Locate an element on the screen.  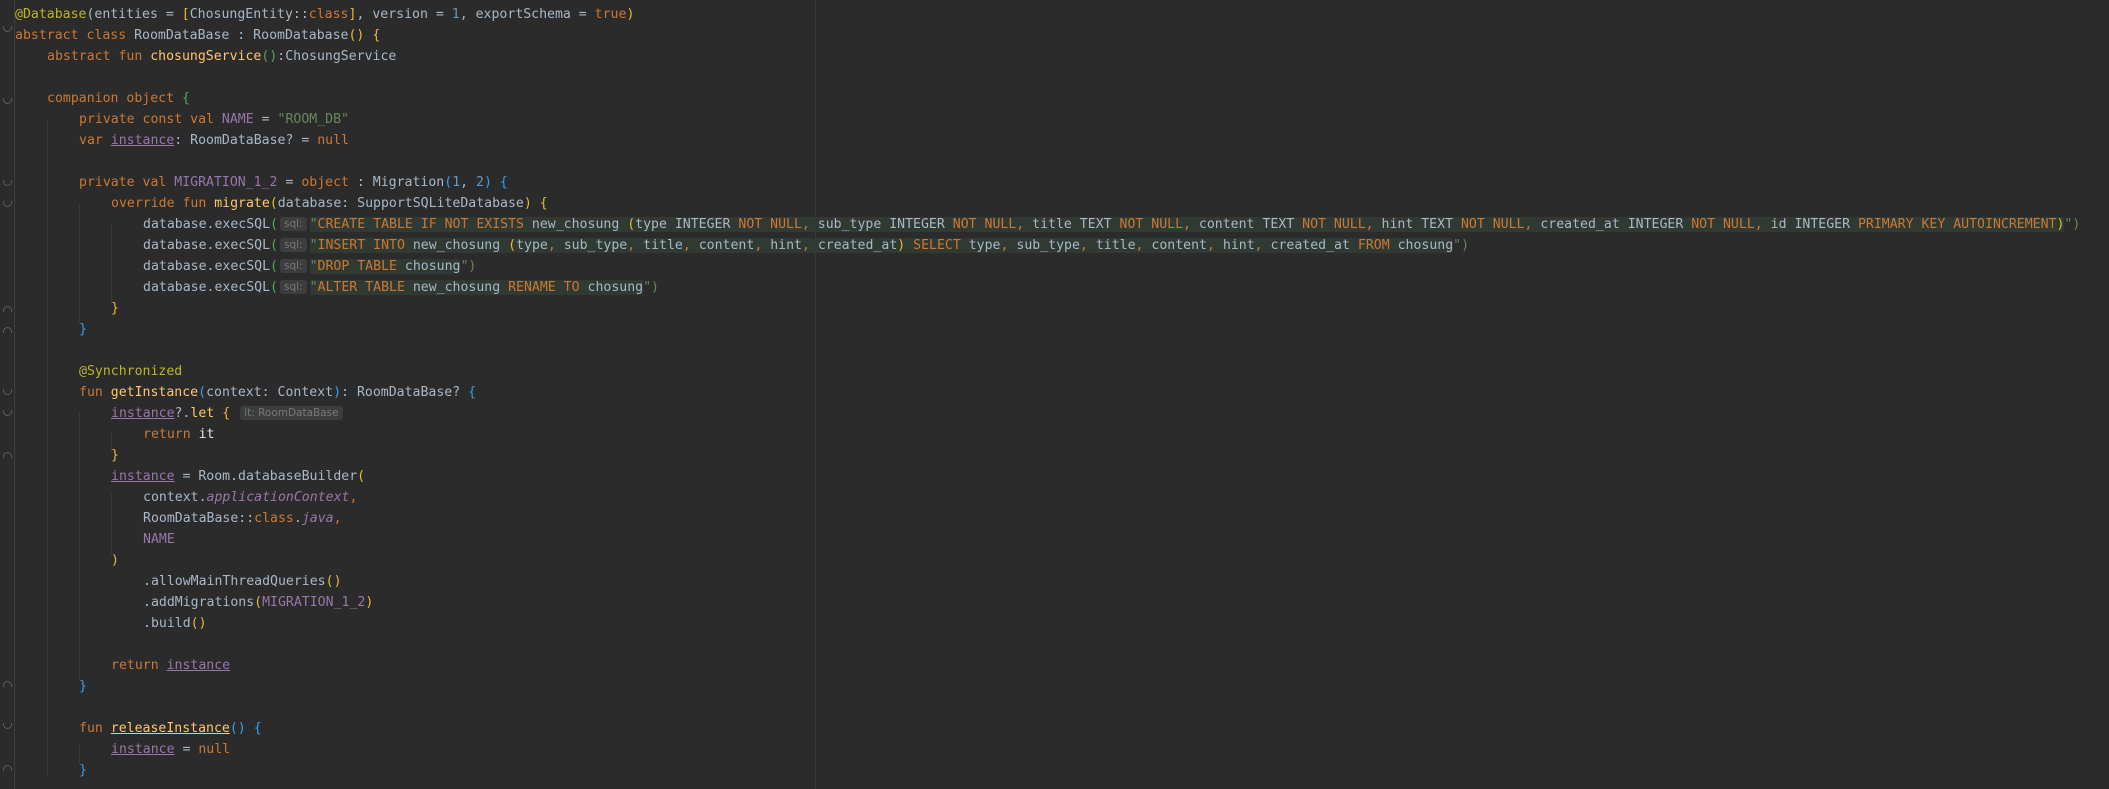
code-line: @Synchronized is located at coordinates (98, 372).